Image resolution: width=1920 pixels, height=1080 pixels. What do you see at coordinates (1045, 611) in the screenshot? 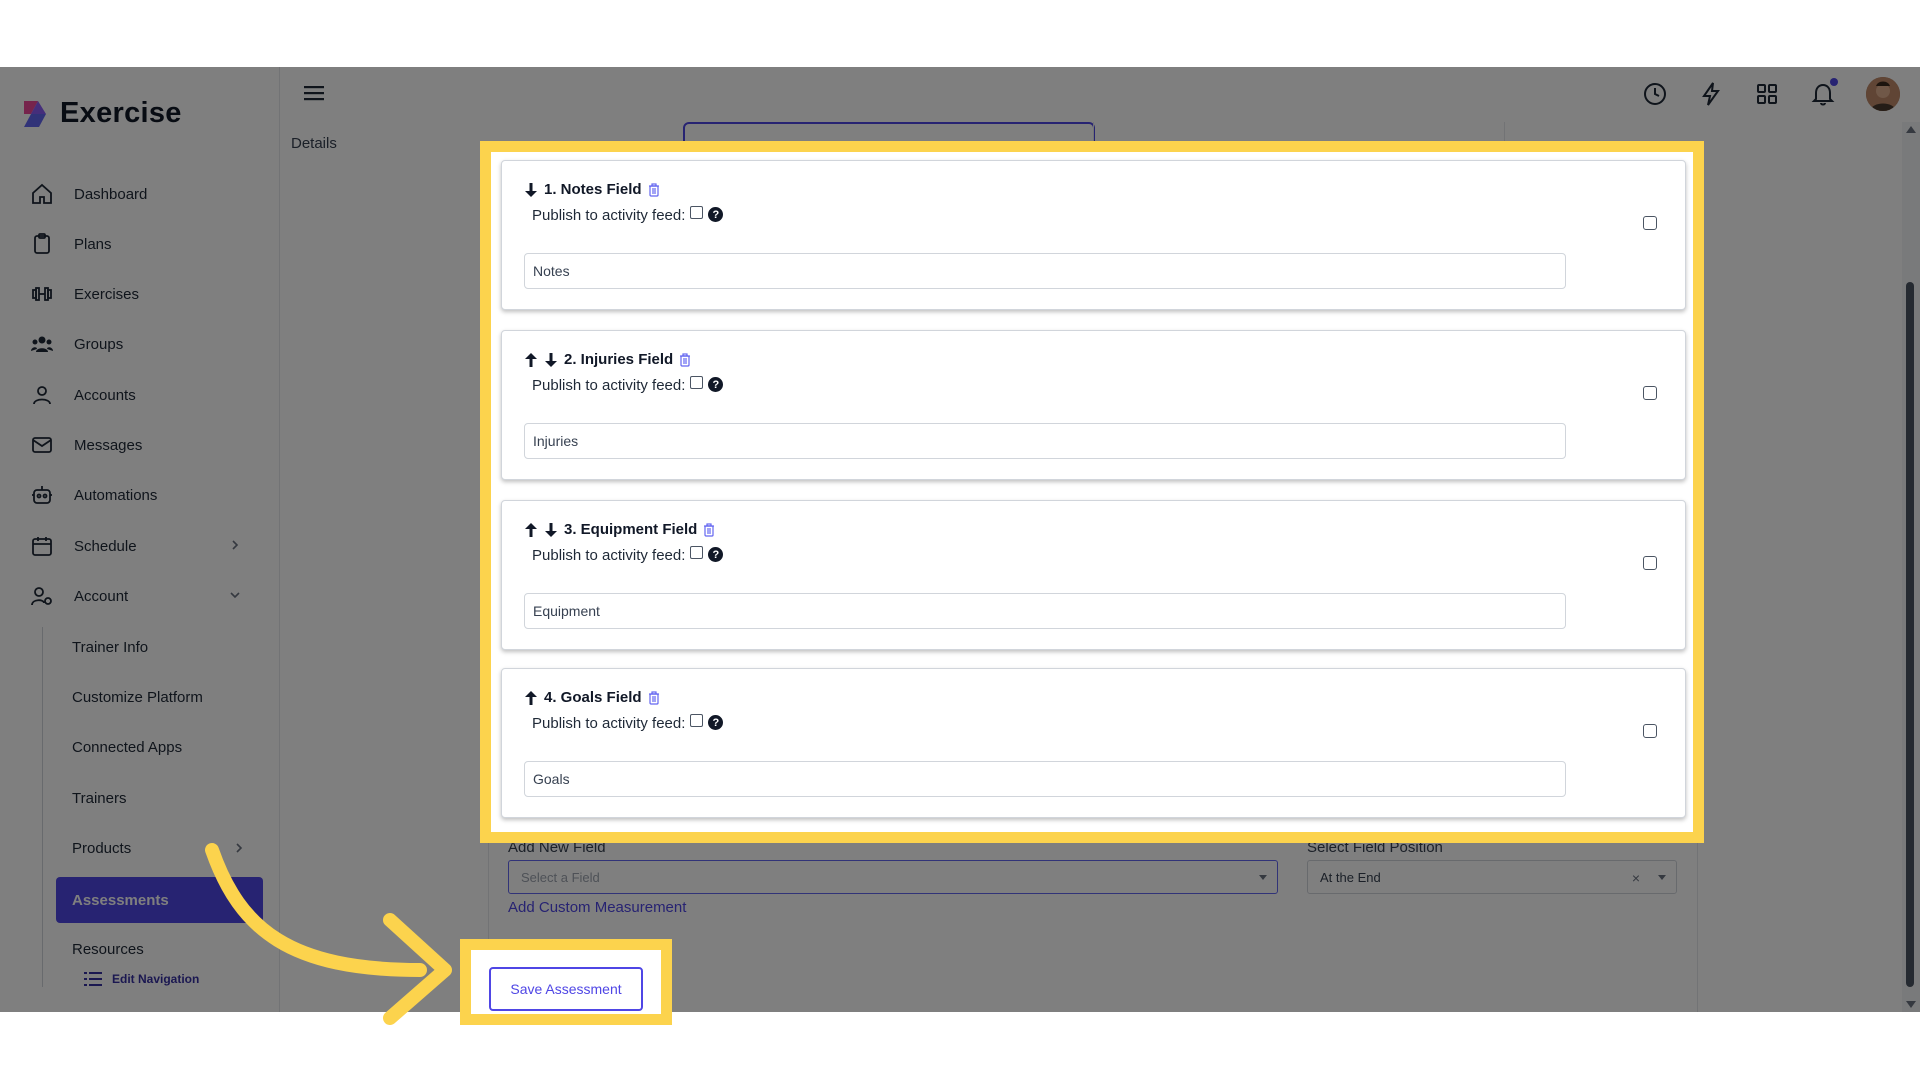
I see `field-name-input: Equipment` at bounding box center [1045, 611].